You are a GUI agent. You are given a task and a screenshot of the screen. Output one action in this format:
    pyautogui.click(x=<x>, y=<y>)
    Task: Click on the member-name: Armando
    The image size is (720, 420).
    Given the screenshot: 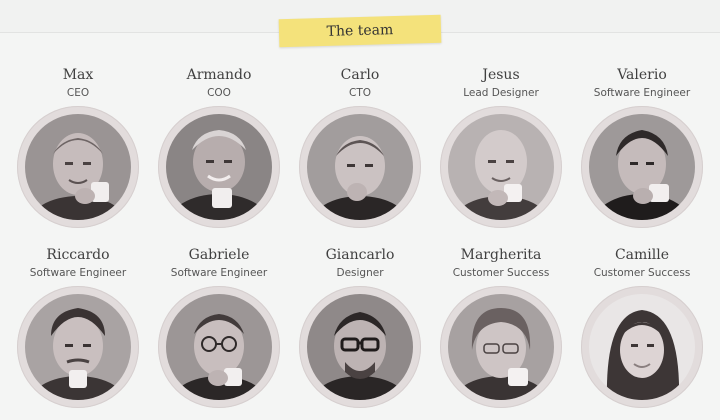 What is the action you would take?
    pyautogui.click(x=219, y=75)
    